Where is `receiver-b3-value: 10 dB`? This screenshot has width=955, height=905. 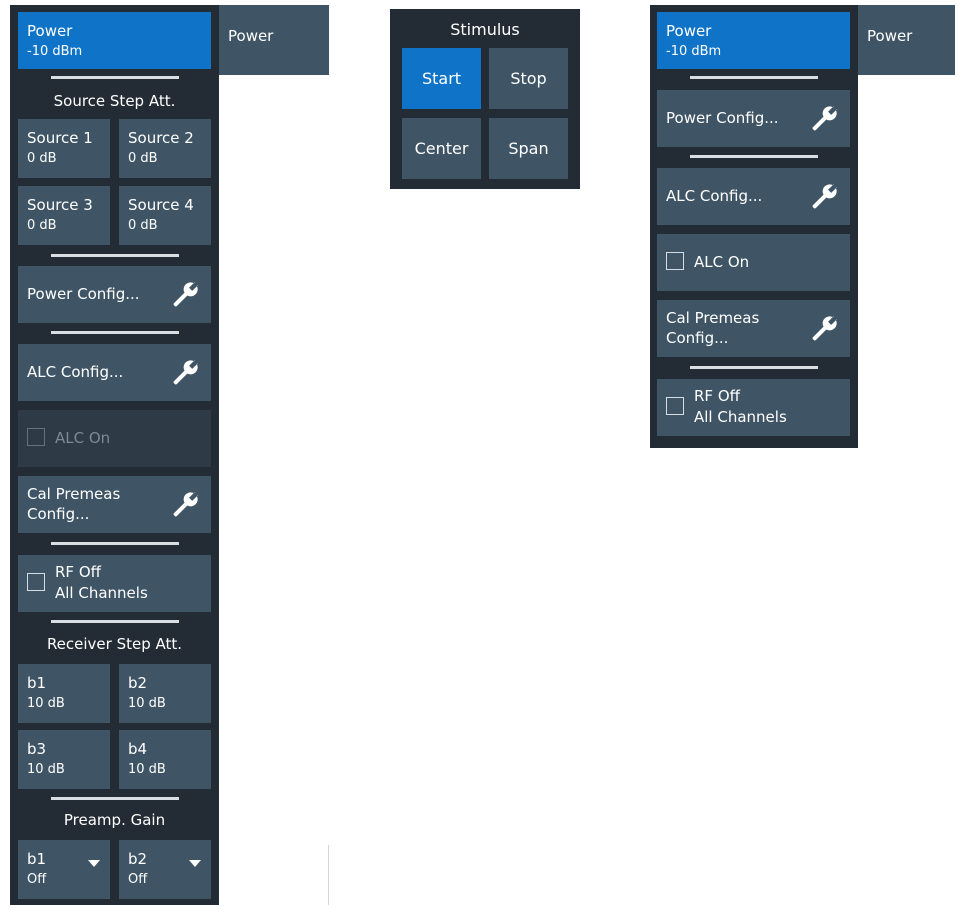
receiver-b3-value: 10 dB is located at coordinates (46, 769).